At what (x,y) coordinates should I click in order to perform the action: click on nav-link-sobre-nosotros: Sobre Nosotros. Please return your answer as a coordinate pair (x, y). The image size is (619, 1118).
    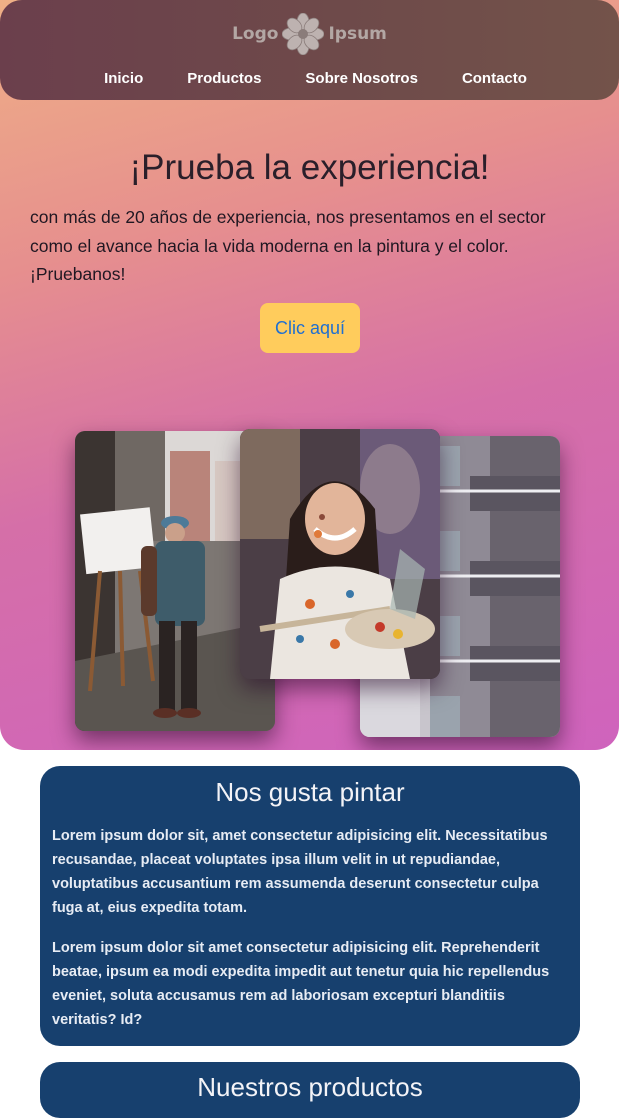
    Looking at the image, I should click on (361, 78).